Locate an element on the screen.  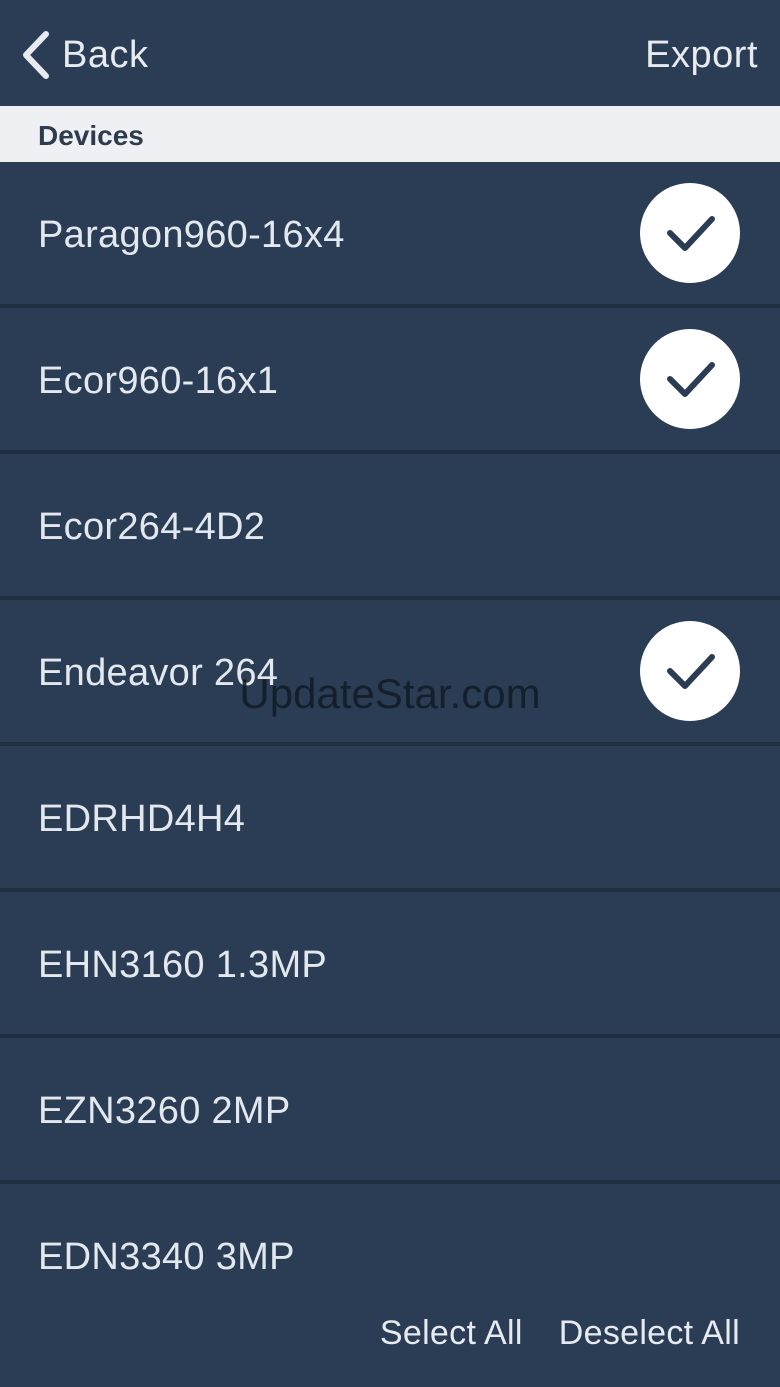
chevron-left-icon is located at coordinates (35, 55).